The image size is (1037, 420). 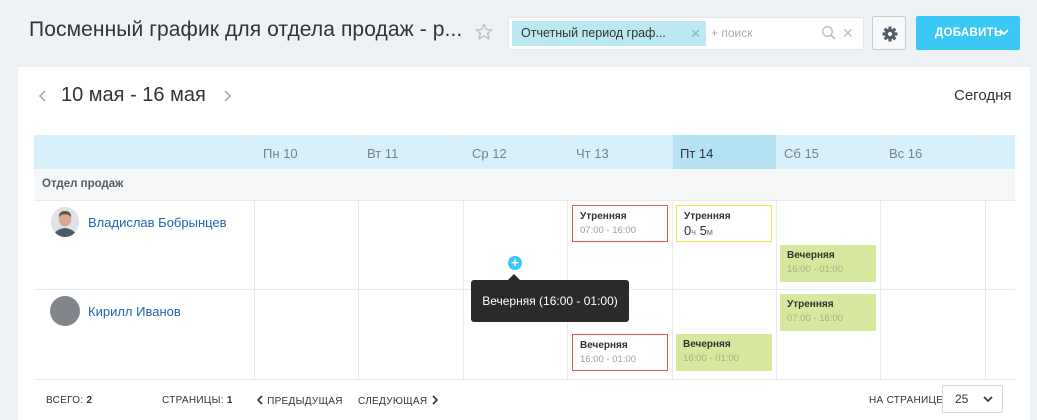 I want to click on total-count: ВСЕГО: 2, so click(x=69, y=400).